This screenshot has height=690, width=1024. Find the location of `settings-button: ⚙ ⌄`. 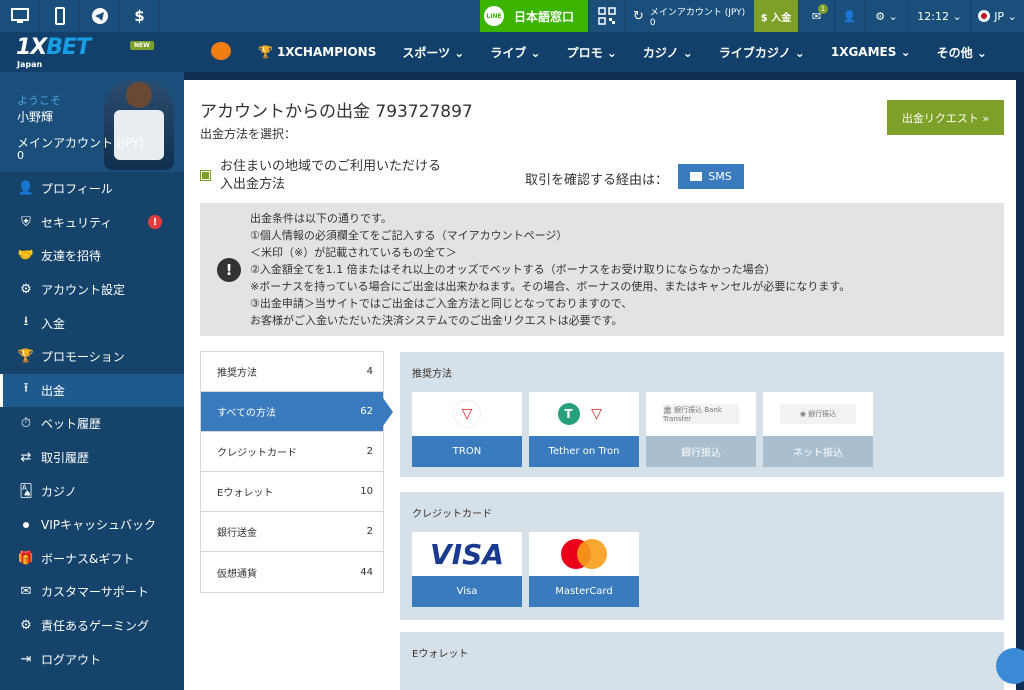

settings-button: ⚙ ⌄ is located at coordinates (886, 16).